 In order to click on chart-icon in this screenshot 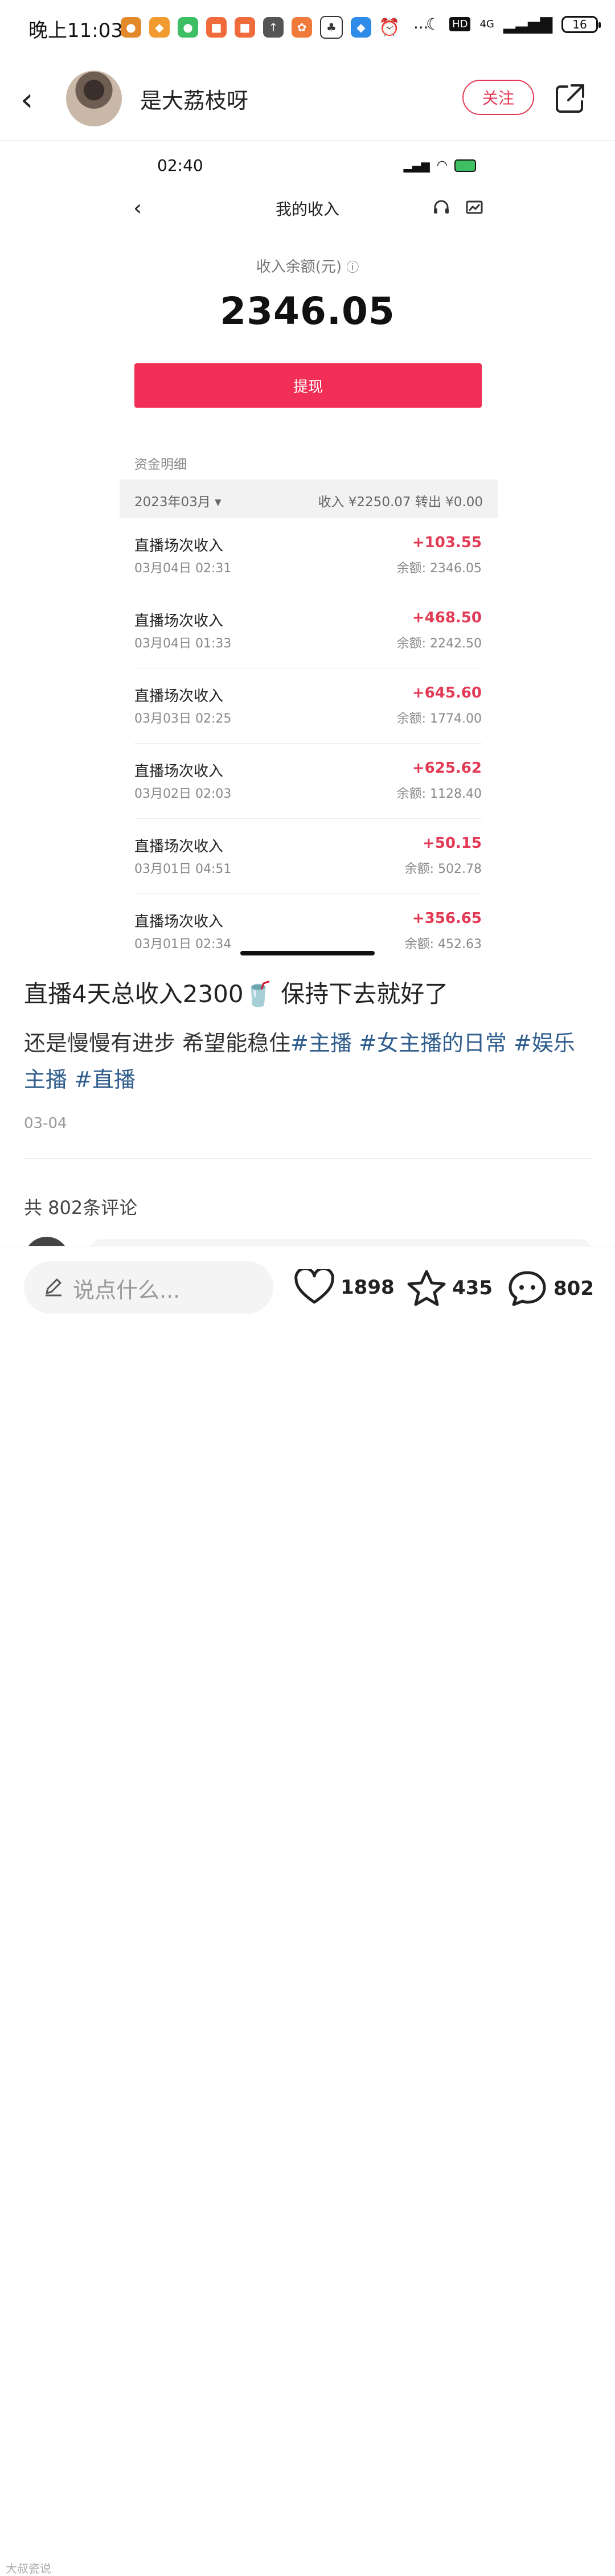, I will do `click(474, 207)`.